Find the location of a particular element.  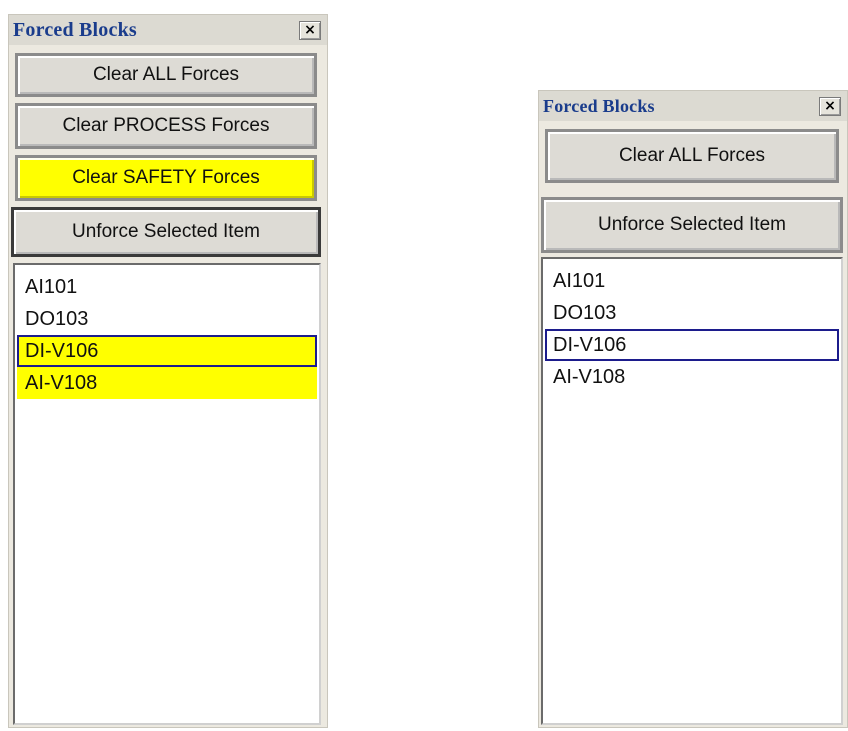

clear-safety-forces-button: Clear SAFETY Forces is located at coordinates (166, 178).